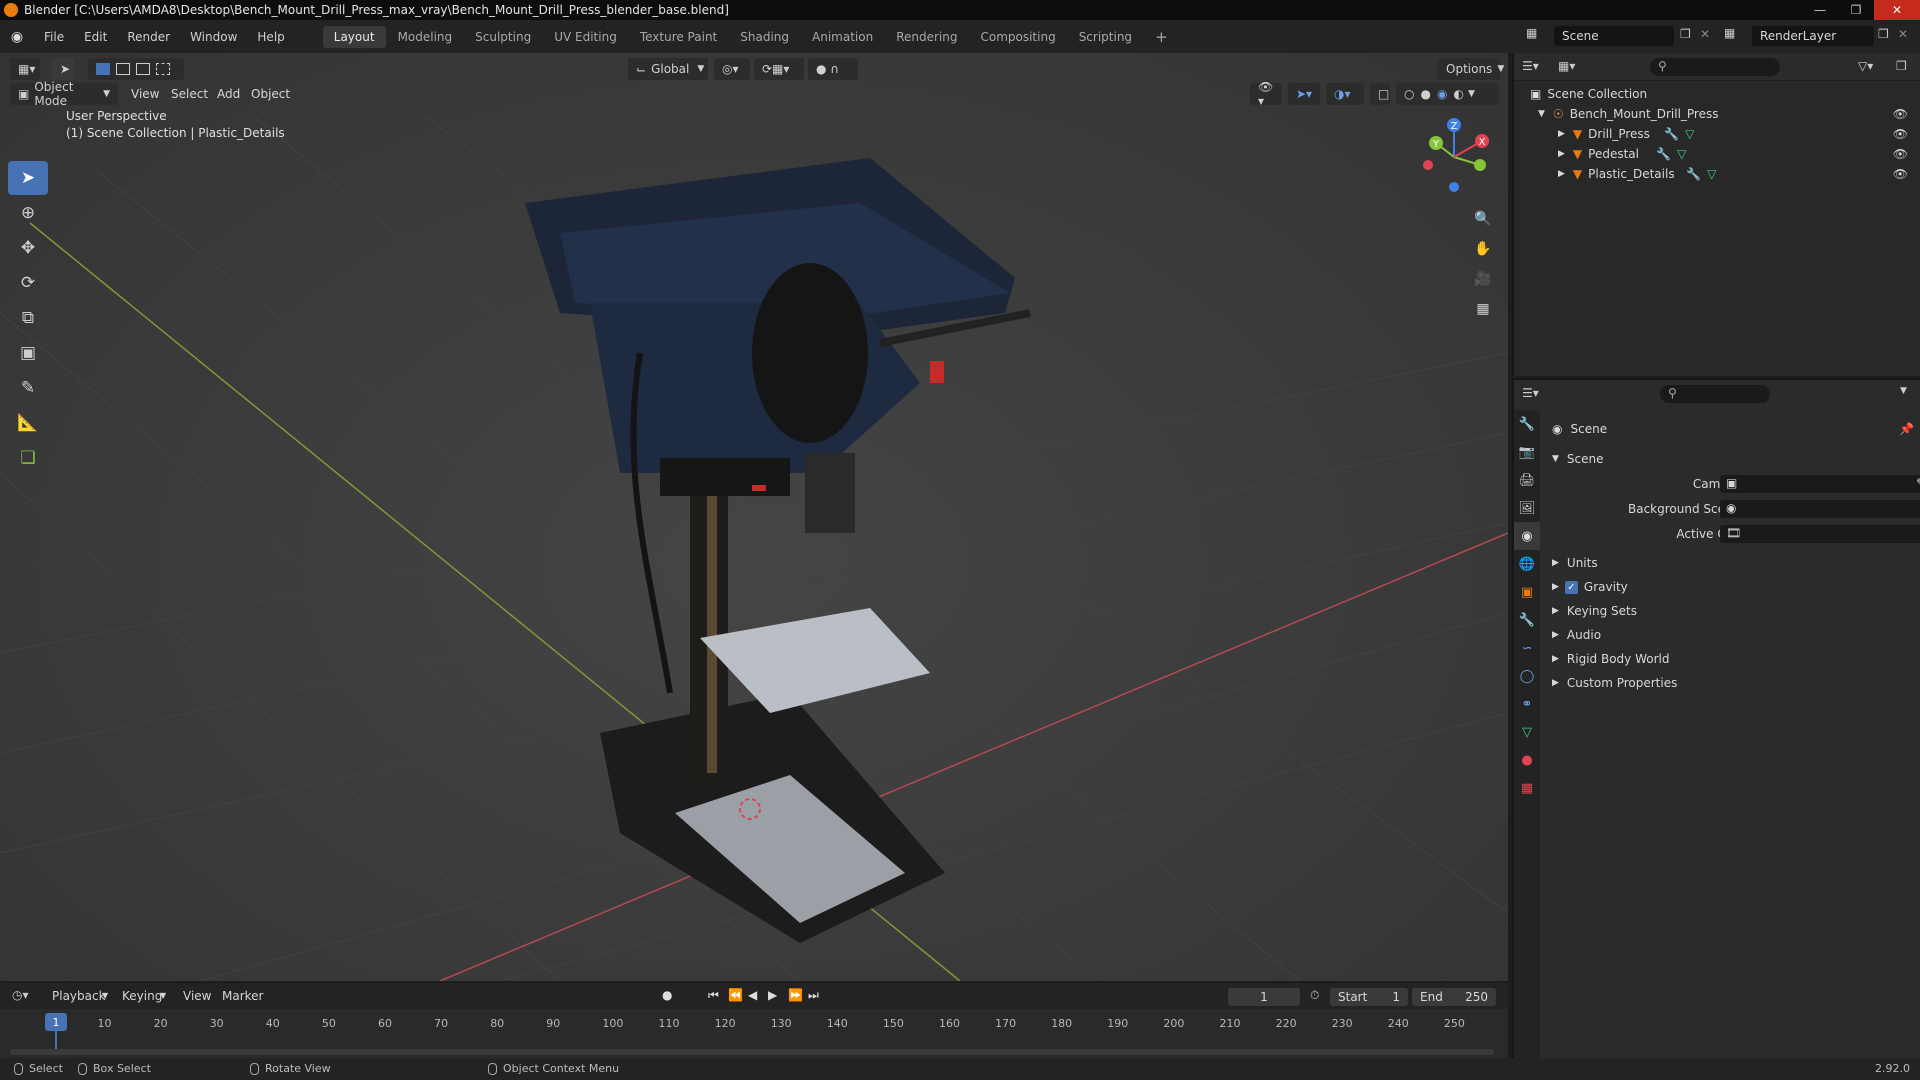  Describe the element at coordinates (1442, 94) in the screenshot. I see `material-shading-icon: ◉` at that location.